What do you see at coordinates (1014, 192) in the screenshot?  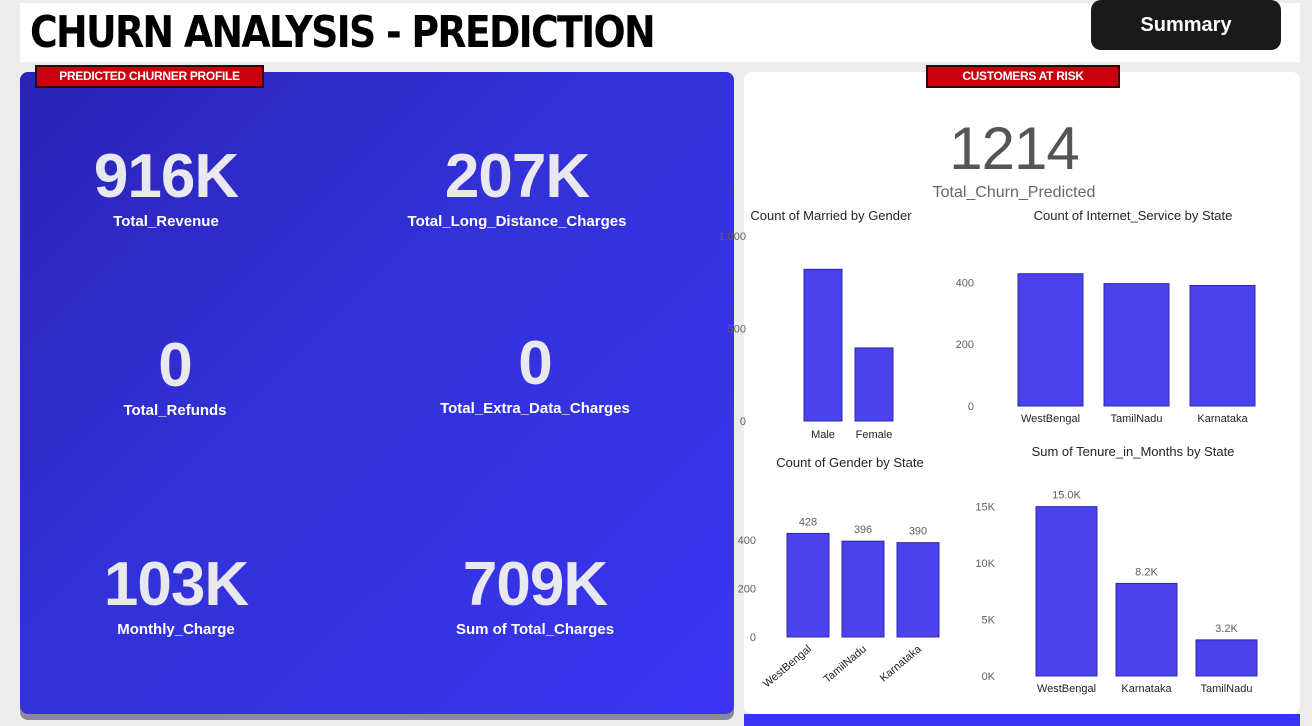 I see `total-churn-predicted-label: Total_Churn_Predicted` at bounding box center [1014, 192].